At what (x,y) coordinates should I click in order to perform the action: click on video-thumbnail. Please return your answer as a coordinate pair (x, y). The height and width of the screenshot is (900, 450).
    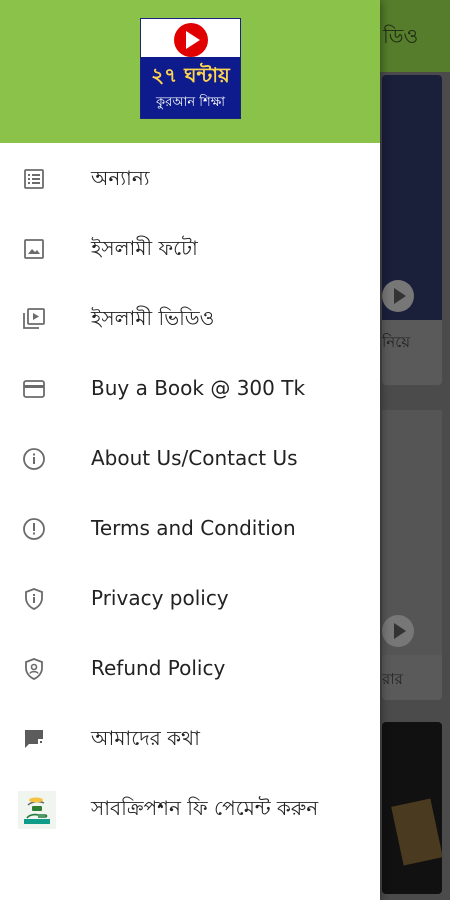
    Looking at the image, I should click on (417, 832).